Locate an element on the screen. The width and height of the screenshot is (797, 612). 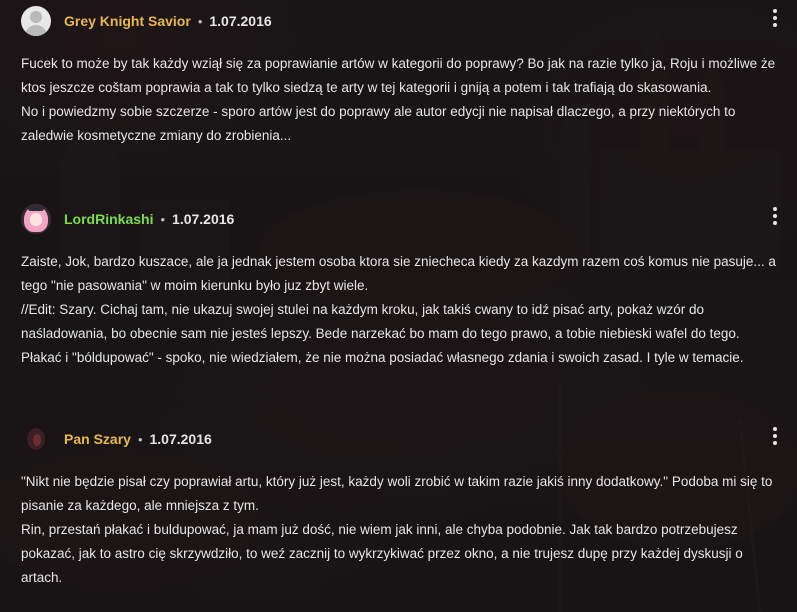
comment-header: Grey Knight Savior • 1.07.2016 is located at coordinates (146, 21).